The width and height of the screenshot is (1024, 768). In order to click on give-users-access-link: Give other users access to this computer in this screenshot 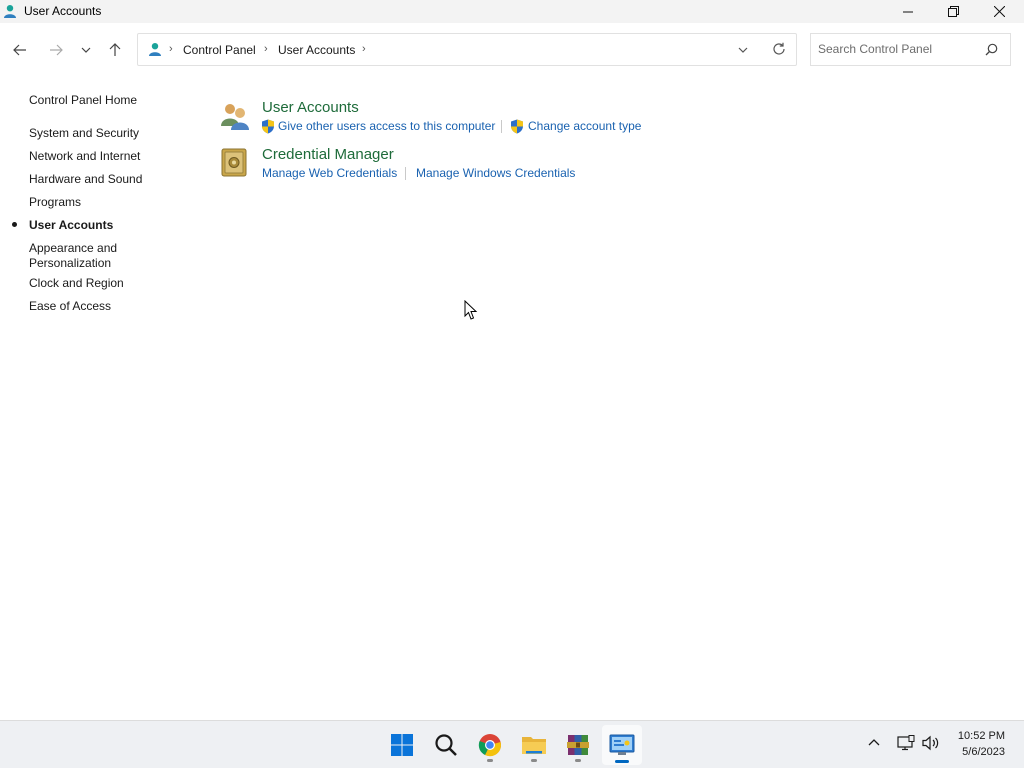, I will do `click(386, 126)`.